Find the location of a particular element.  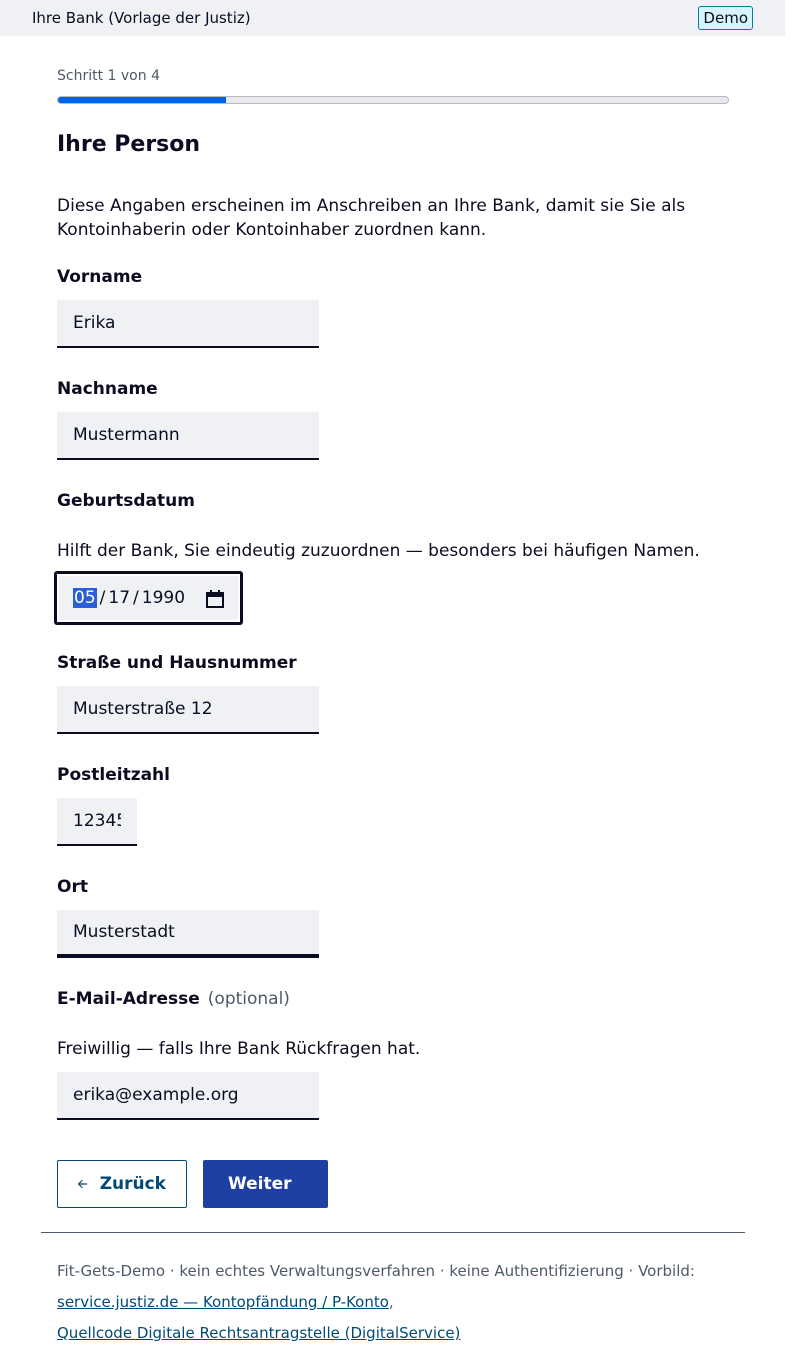

top-bar: Ihre Bank (Vorlage der Justiz) Demo is located at coordinates (392, 18).